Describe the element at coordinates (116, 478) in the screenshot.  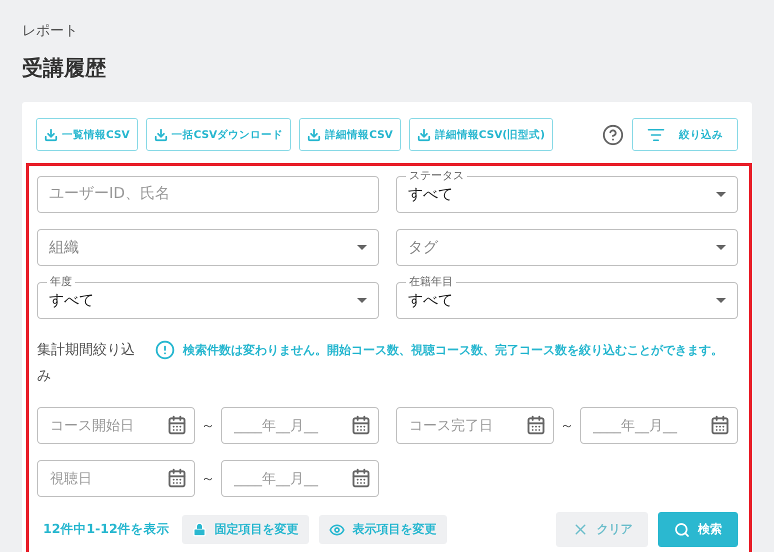
I see `date-field: 視聴日` at that location.